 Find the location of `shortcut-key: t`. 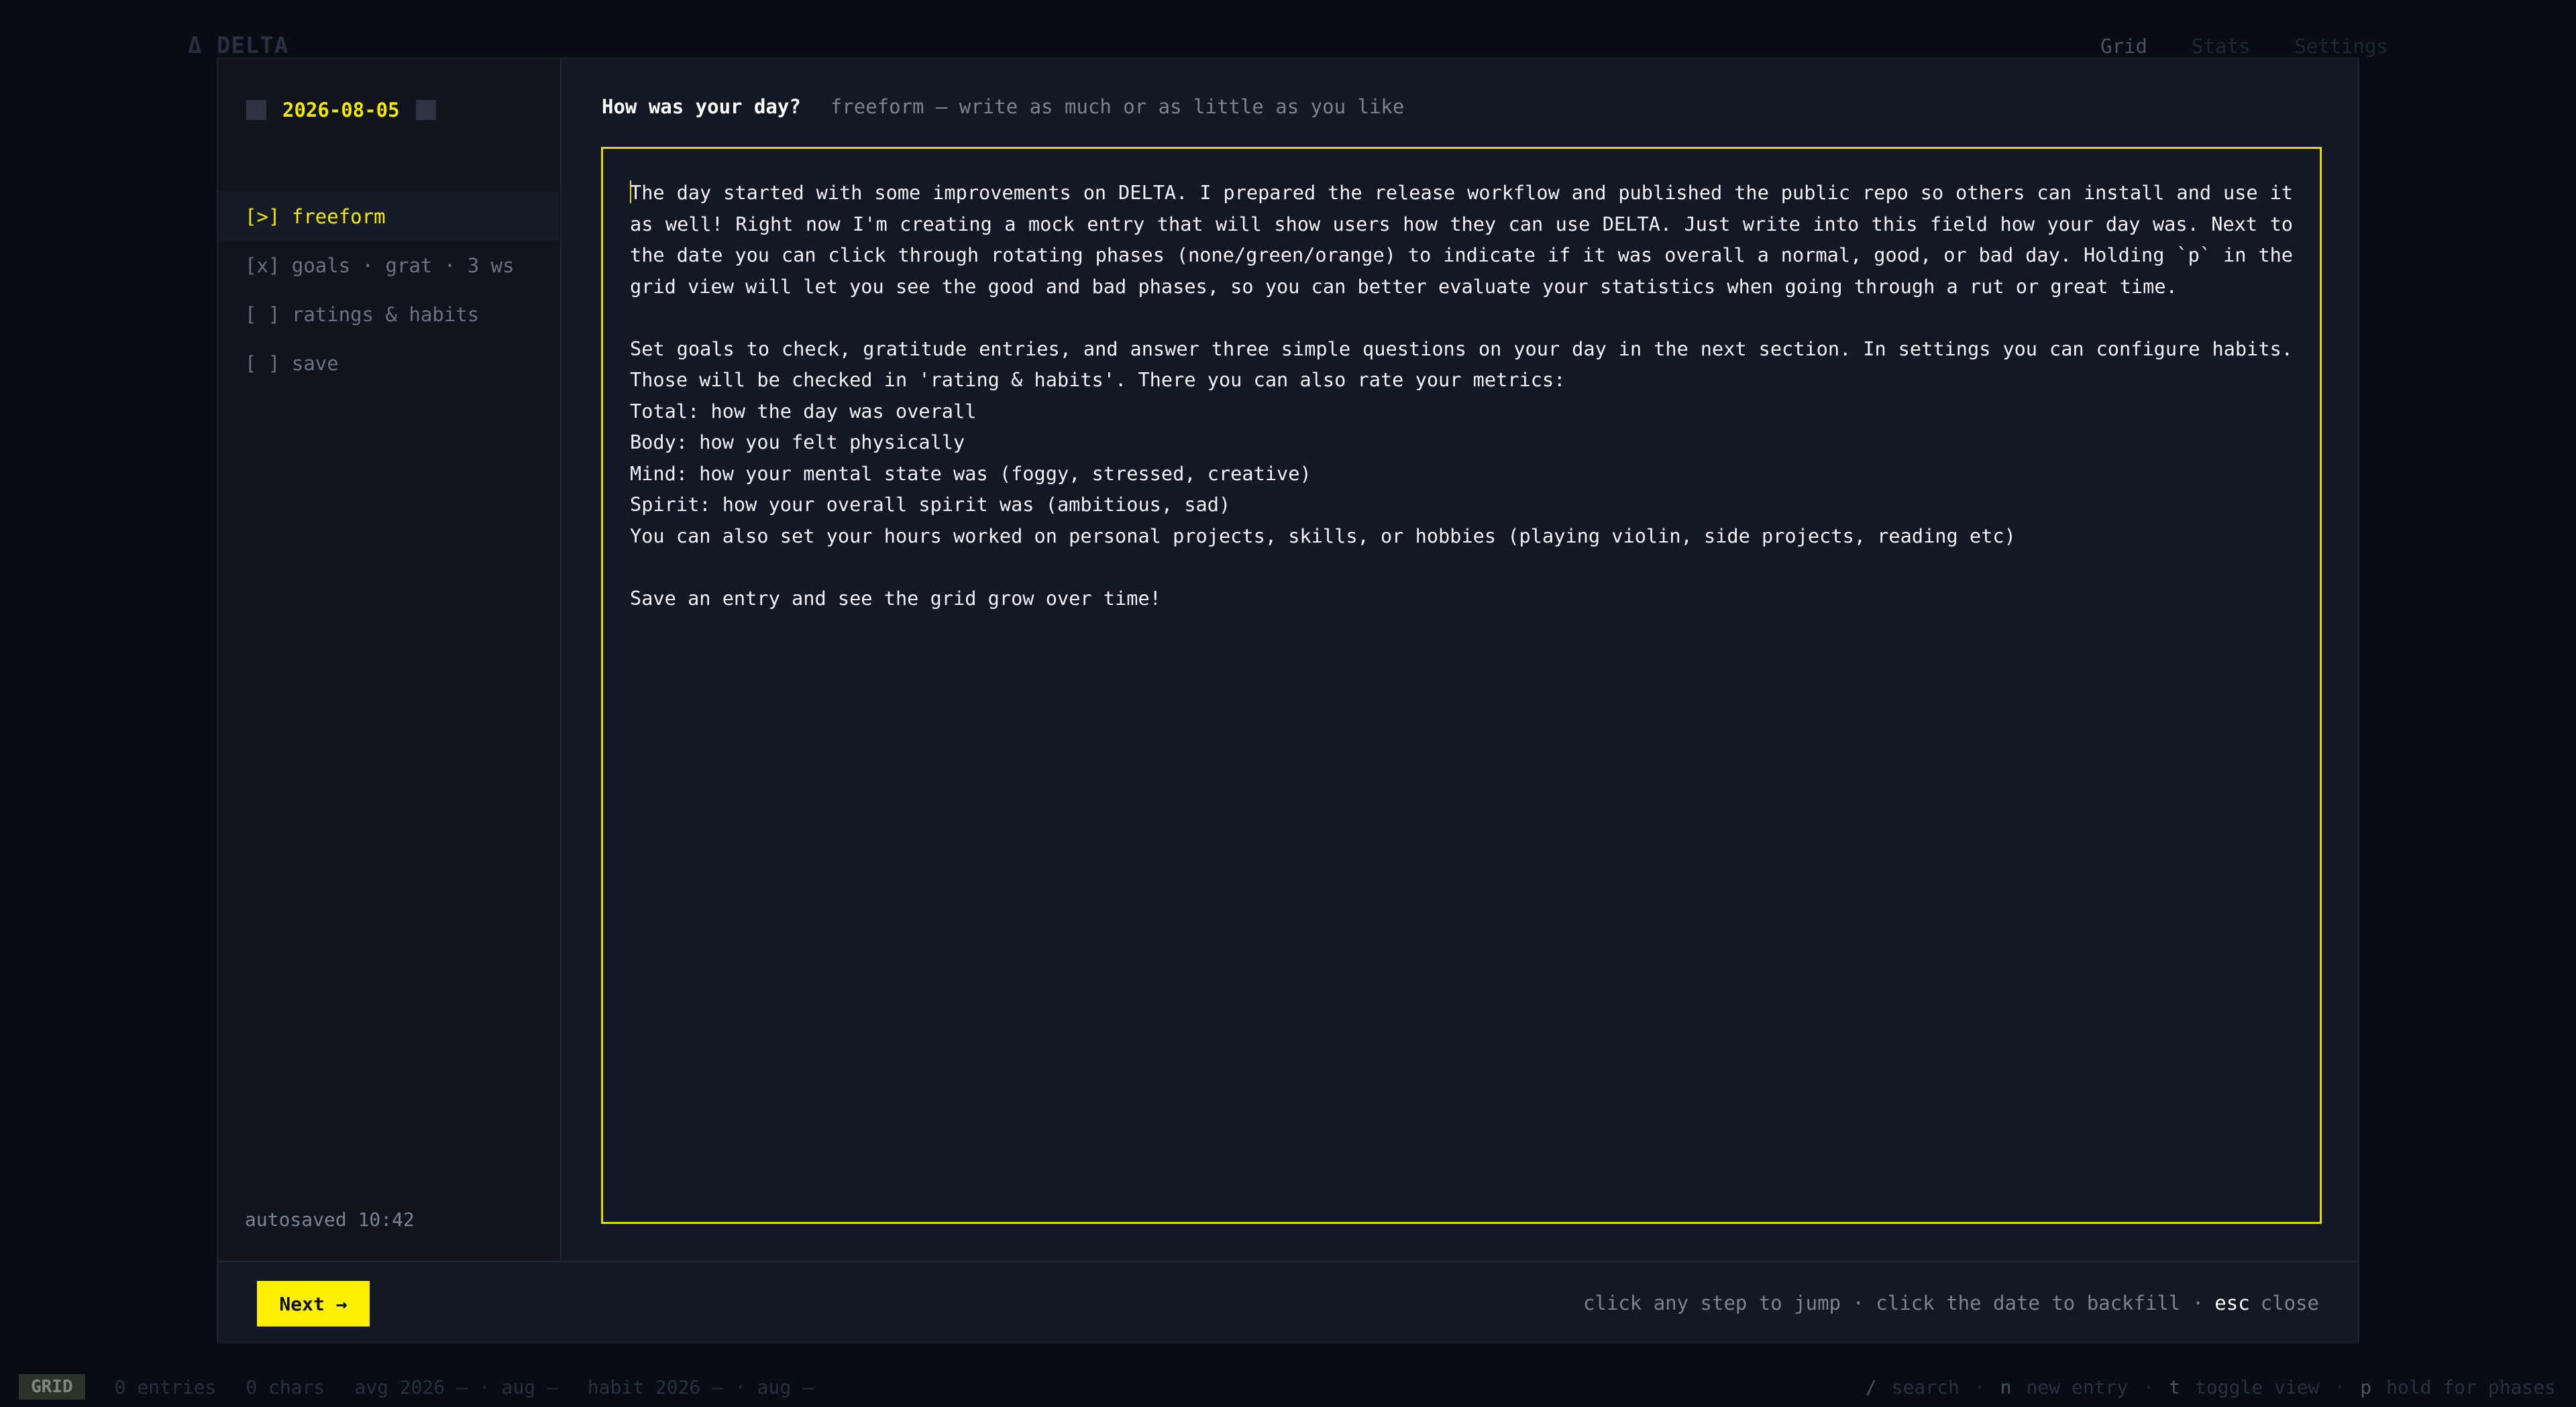

shortcut-key: t is located at coordinates (2174, 1386).